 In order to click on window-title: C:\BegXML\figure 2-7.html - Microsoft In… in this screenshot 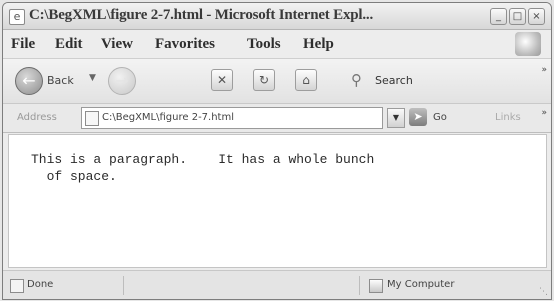, I will do `click(201, 15)`.